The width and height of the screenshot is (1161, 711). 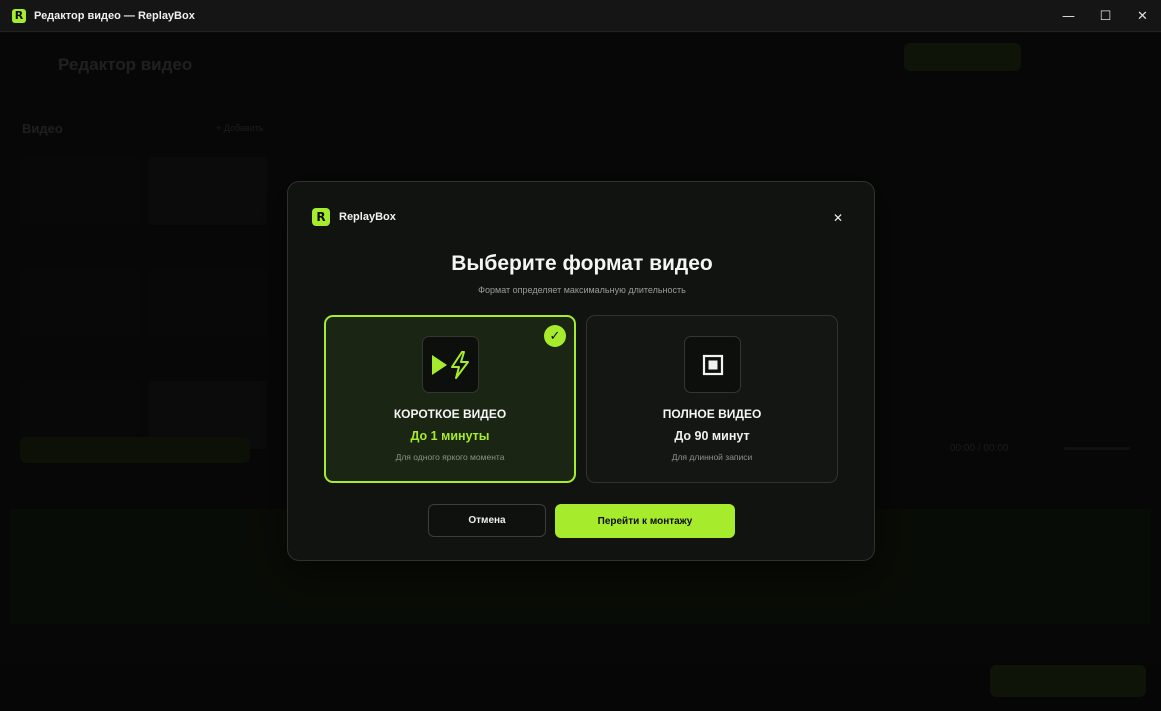 What do you see at coordinates (1068, 16) in the screenshot?
I see `minimize-button: —` at bounding box center [1068, 16].